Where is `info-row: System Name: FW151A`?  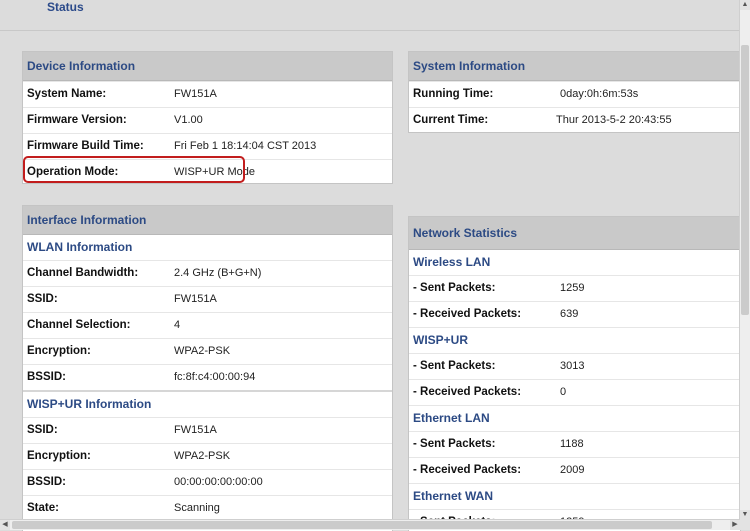
info-row: System Name: FW151A is located at coordinates (207, 94).